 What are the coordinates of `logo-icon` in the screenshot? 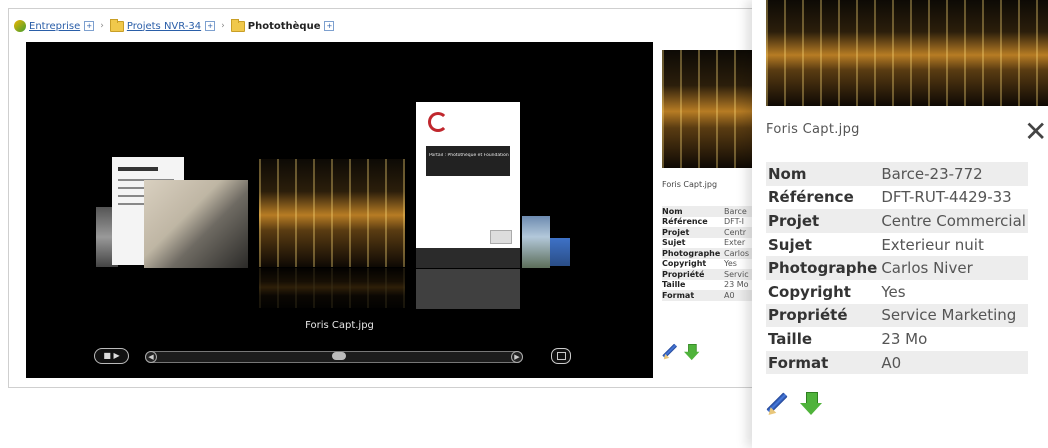 It's located at (438, 122).